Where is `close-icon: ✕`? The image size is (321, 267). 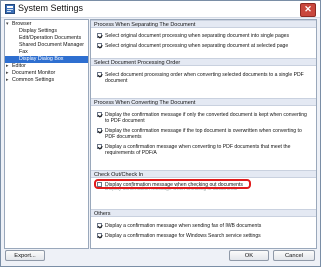
close-icon: ✕ is located at coordinates (308, 10).